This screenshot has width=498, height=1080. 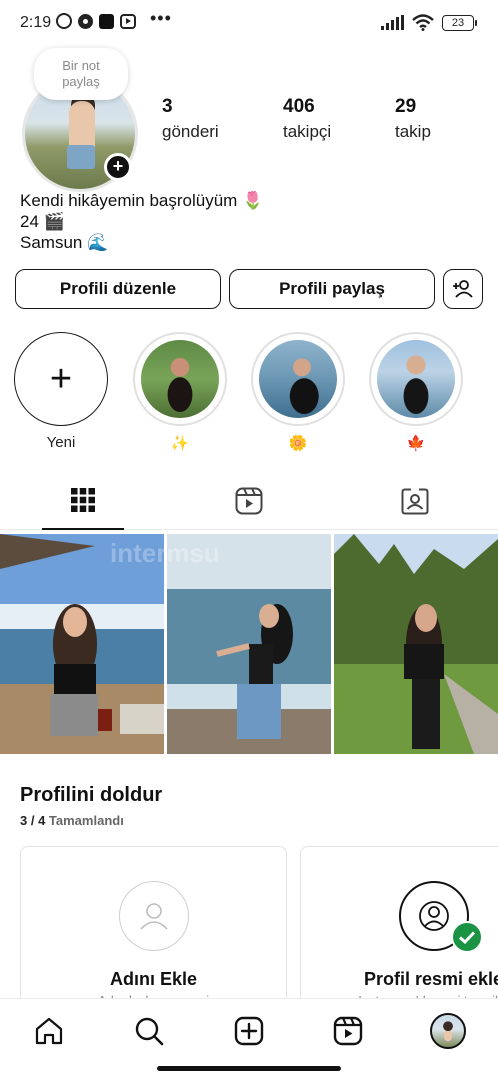 What do you see at coordinates (86, 820) in the screenshot?
I see `progress-label: Tamamlandı` at bounding box center [86, 820].